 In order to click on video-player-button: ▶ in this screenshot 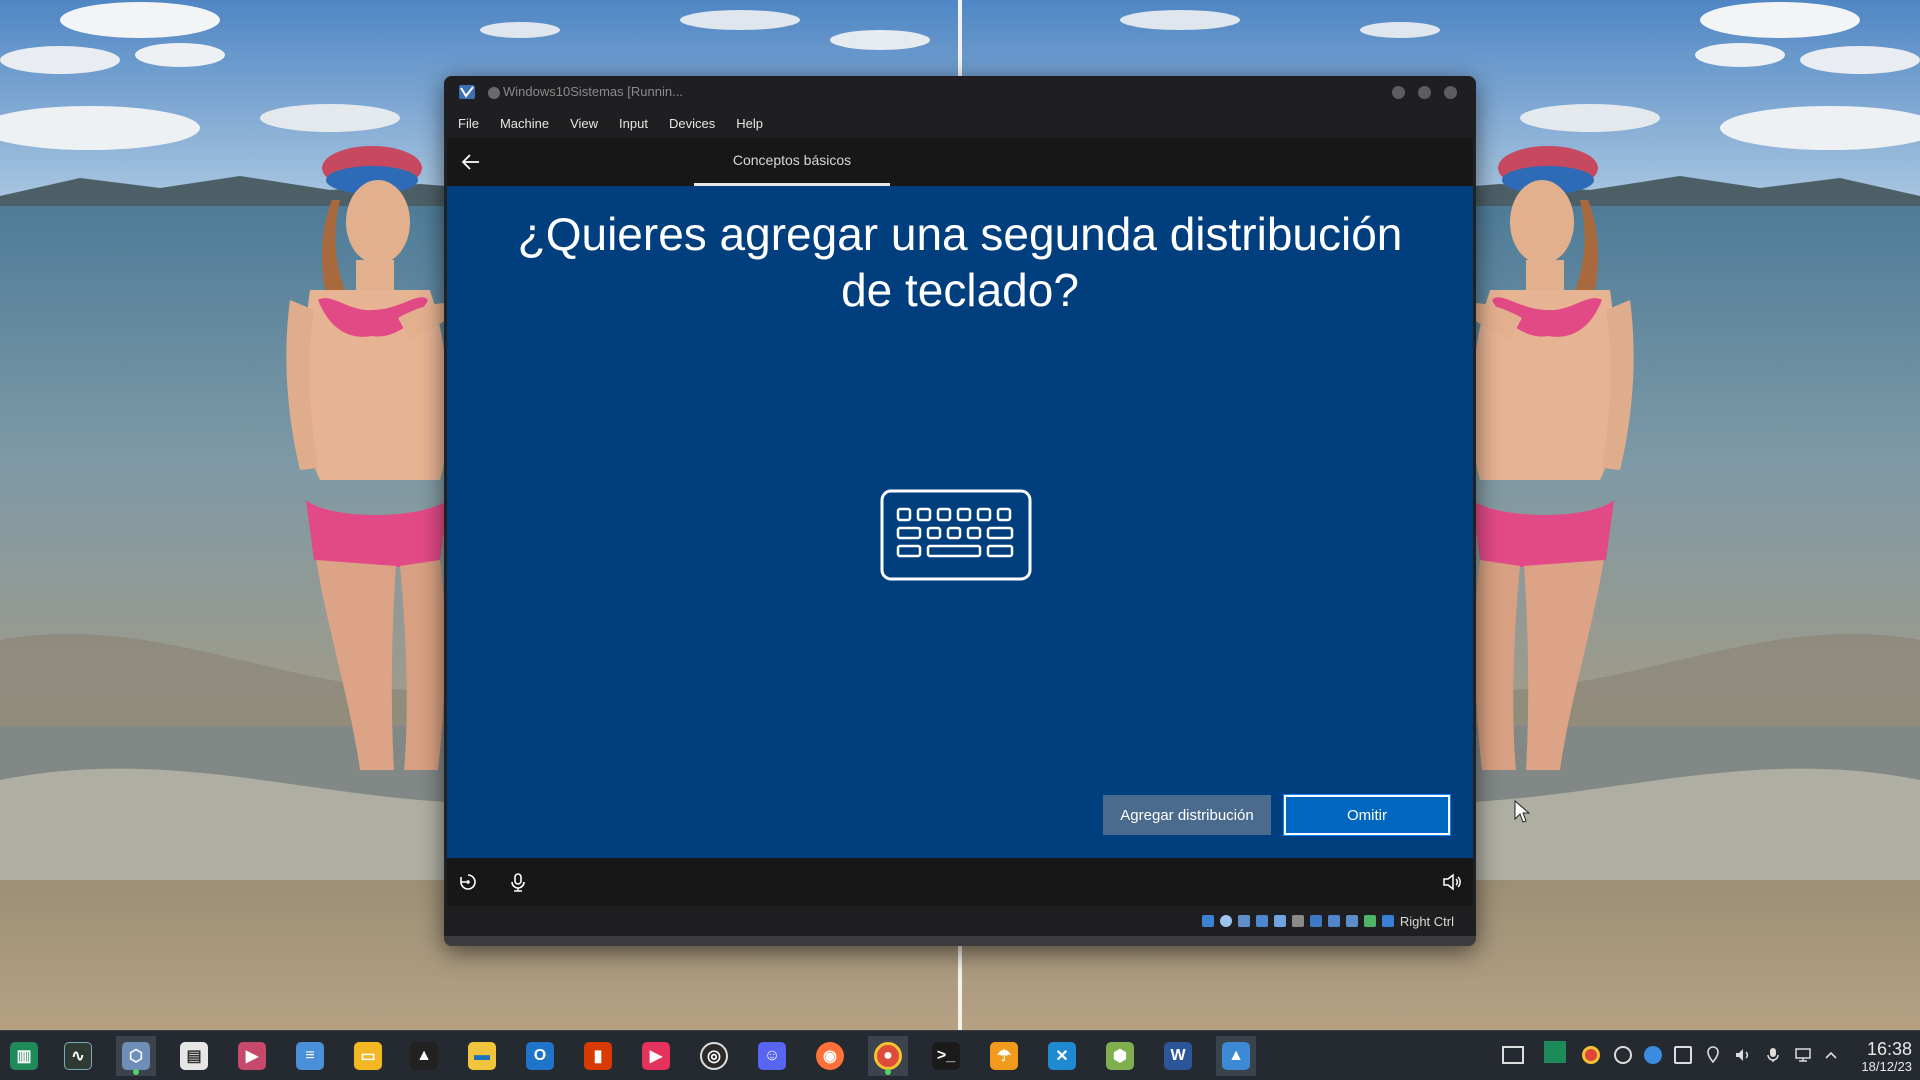, I will do `click(252, 1056)`.